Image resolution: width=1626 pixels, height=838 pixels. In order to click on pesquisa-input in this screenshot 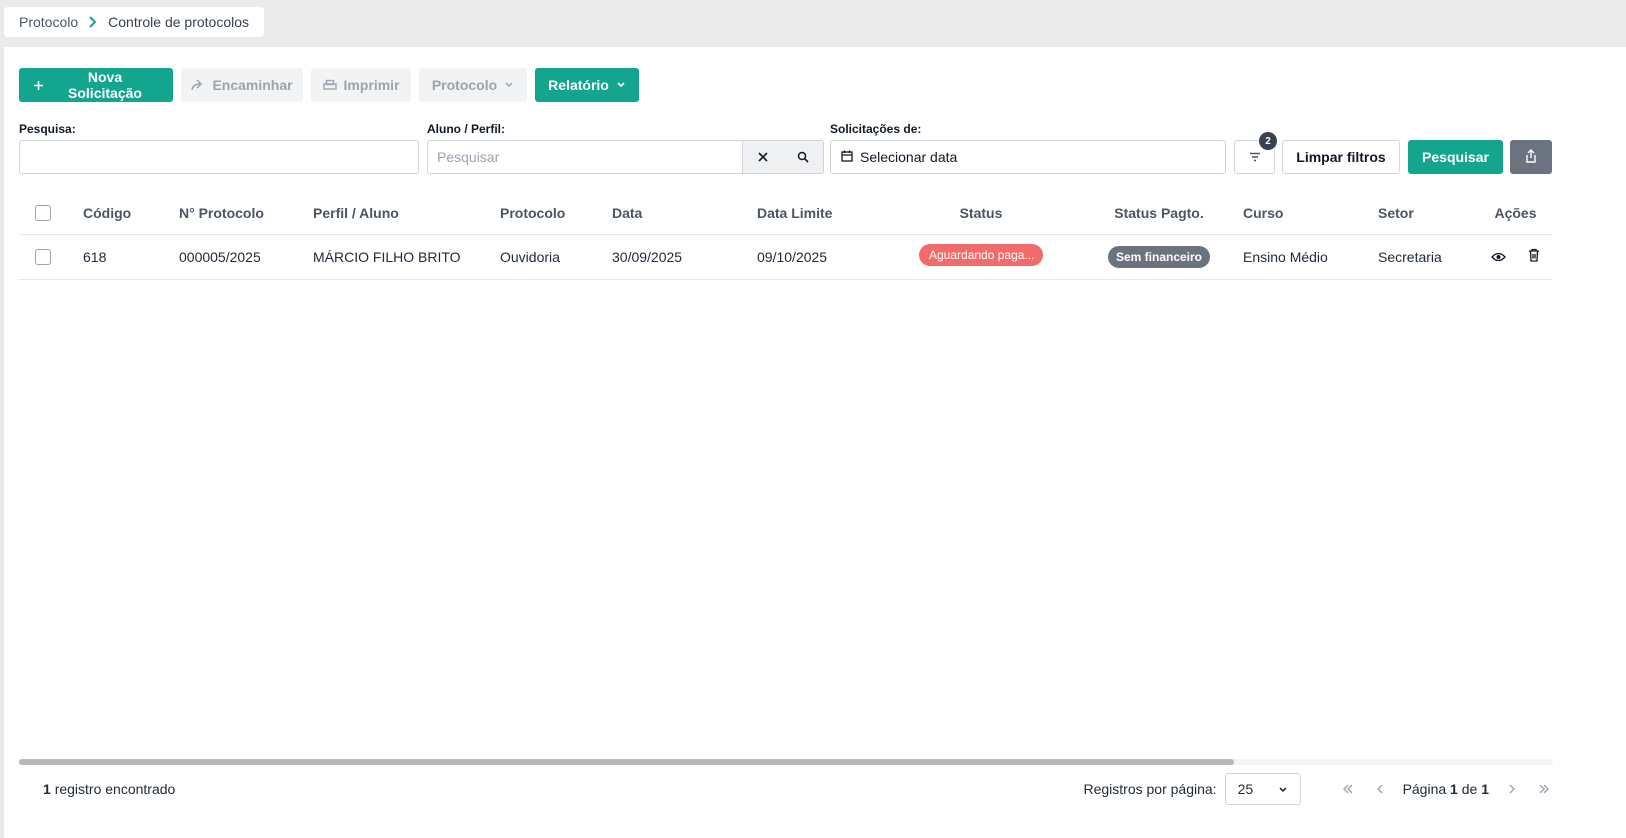, I will do `click(219, 157)`.